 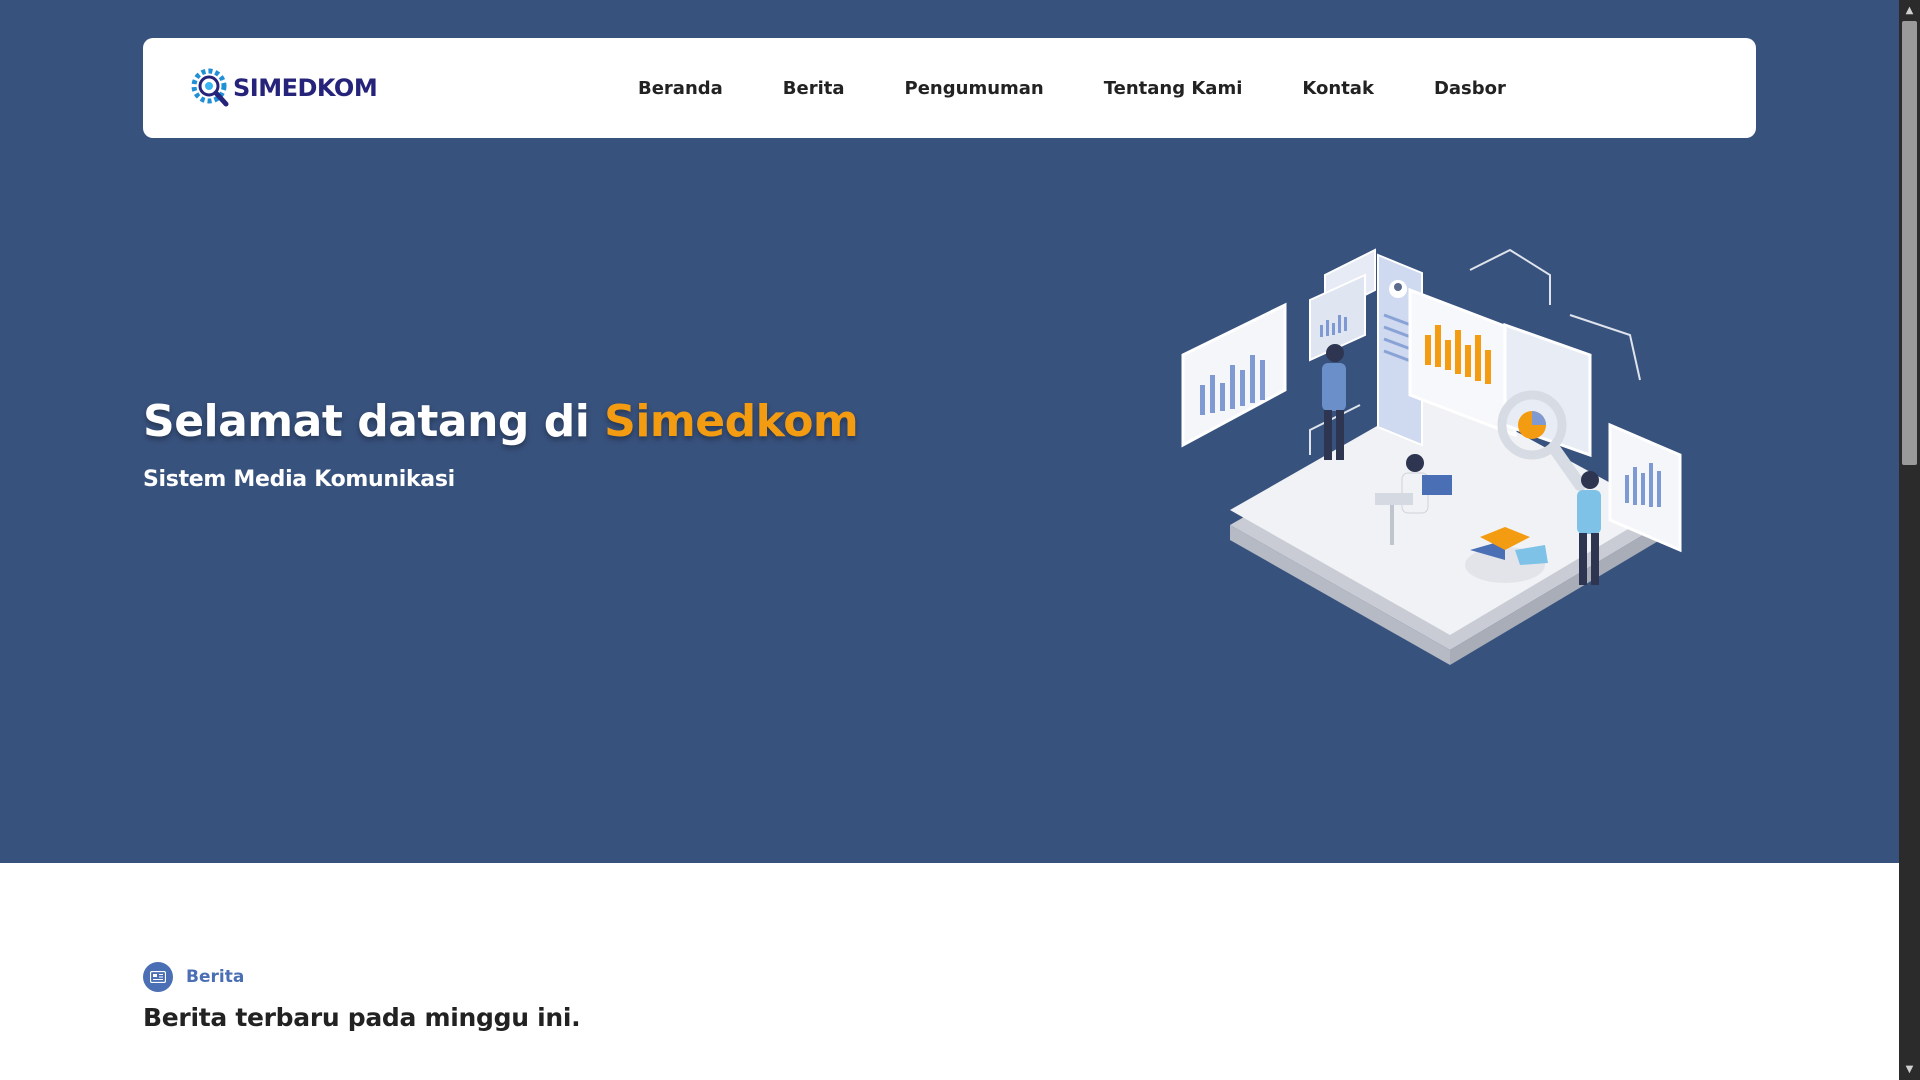 I want to click on brand-logo: SIMEDKOM, so click(x=284, y=88).